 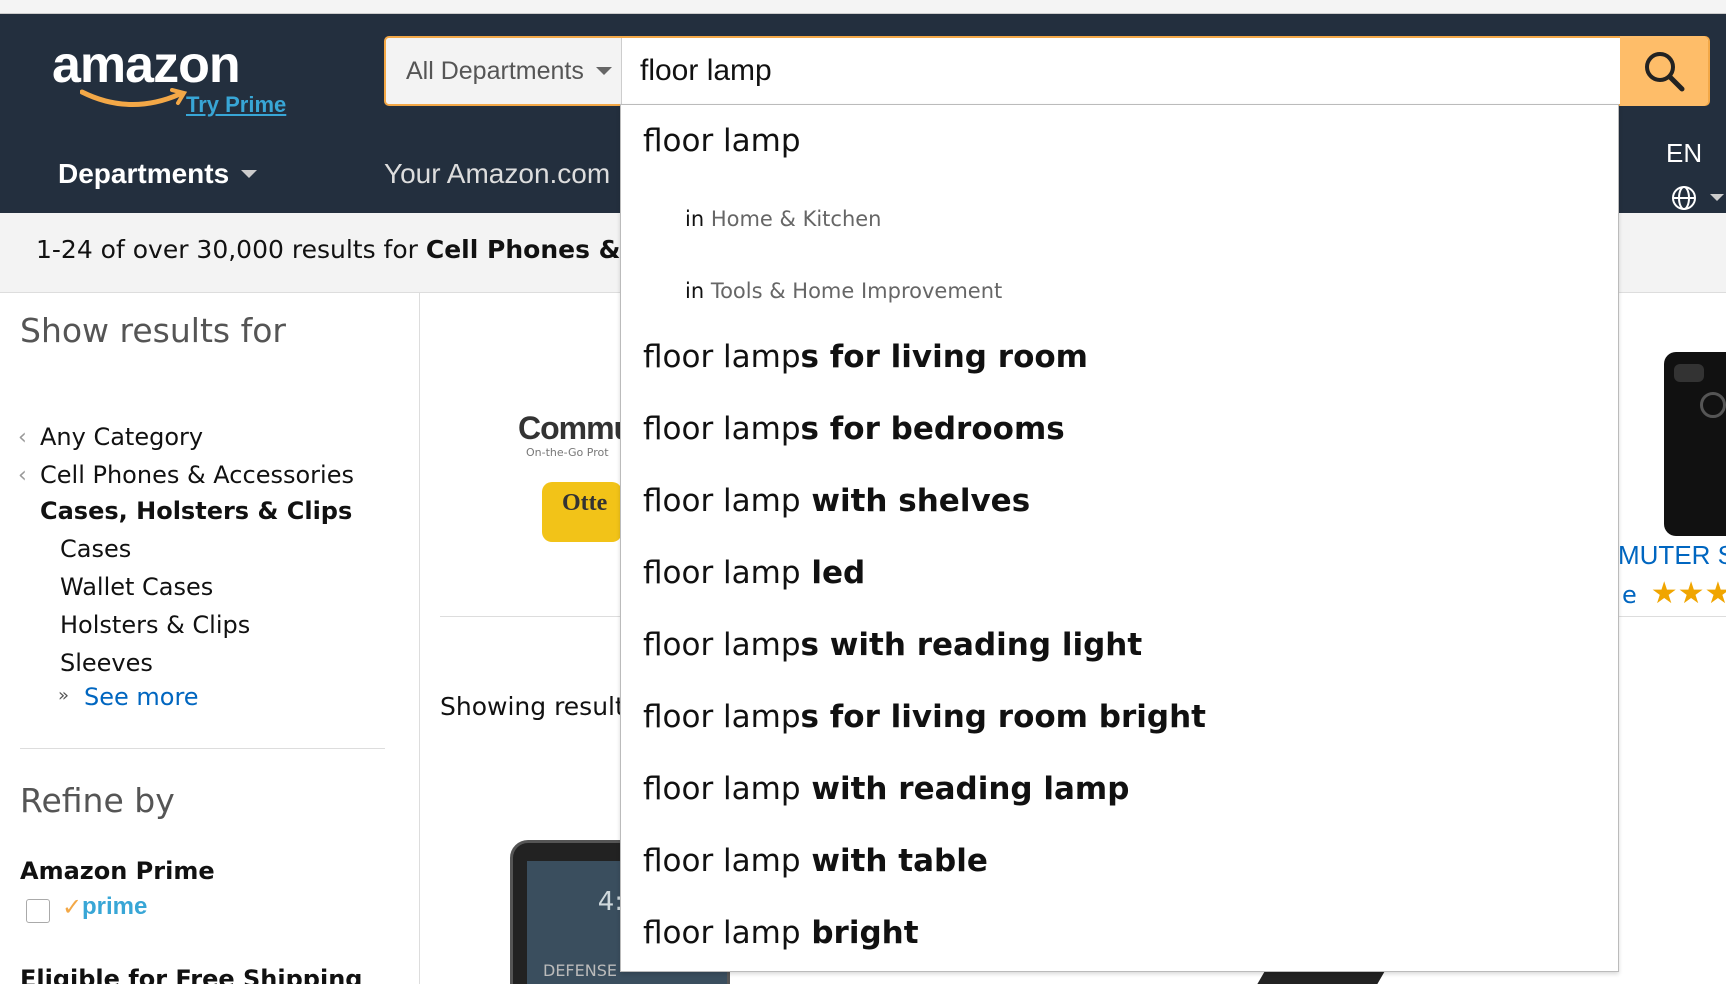 I want to click on prime-checkbox, so click(x=38, y=911).